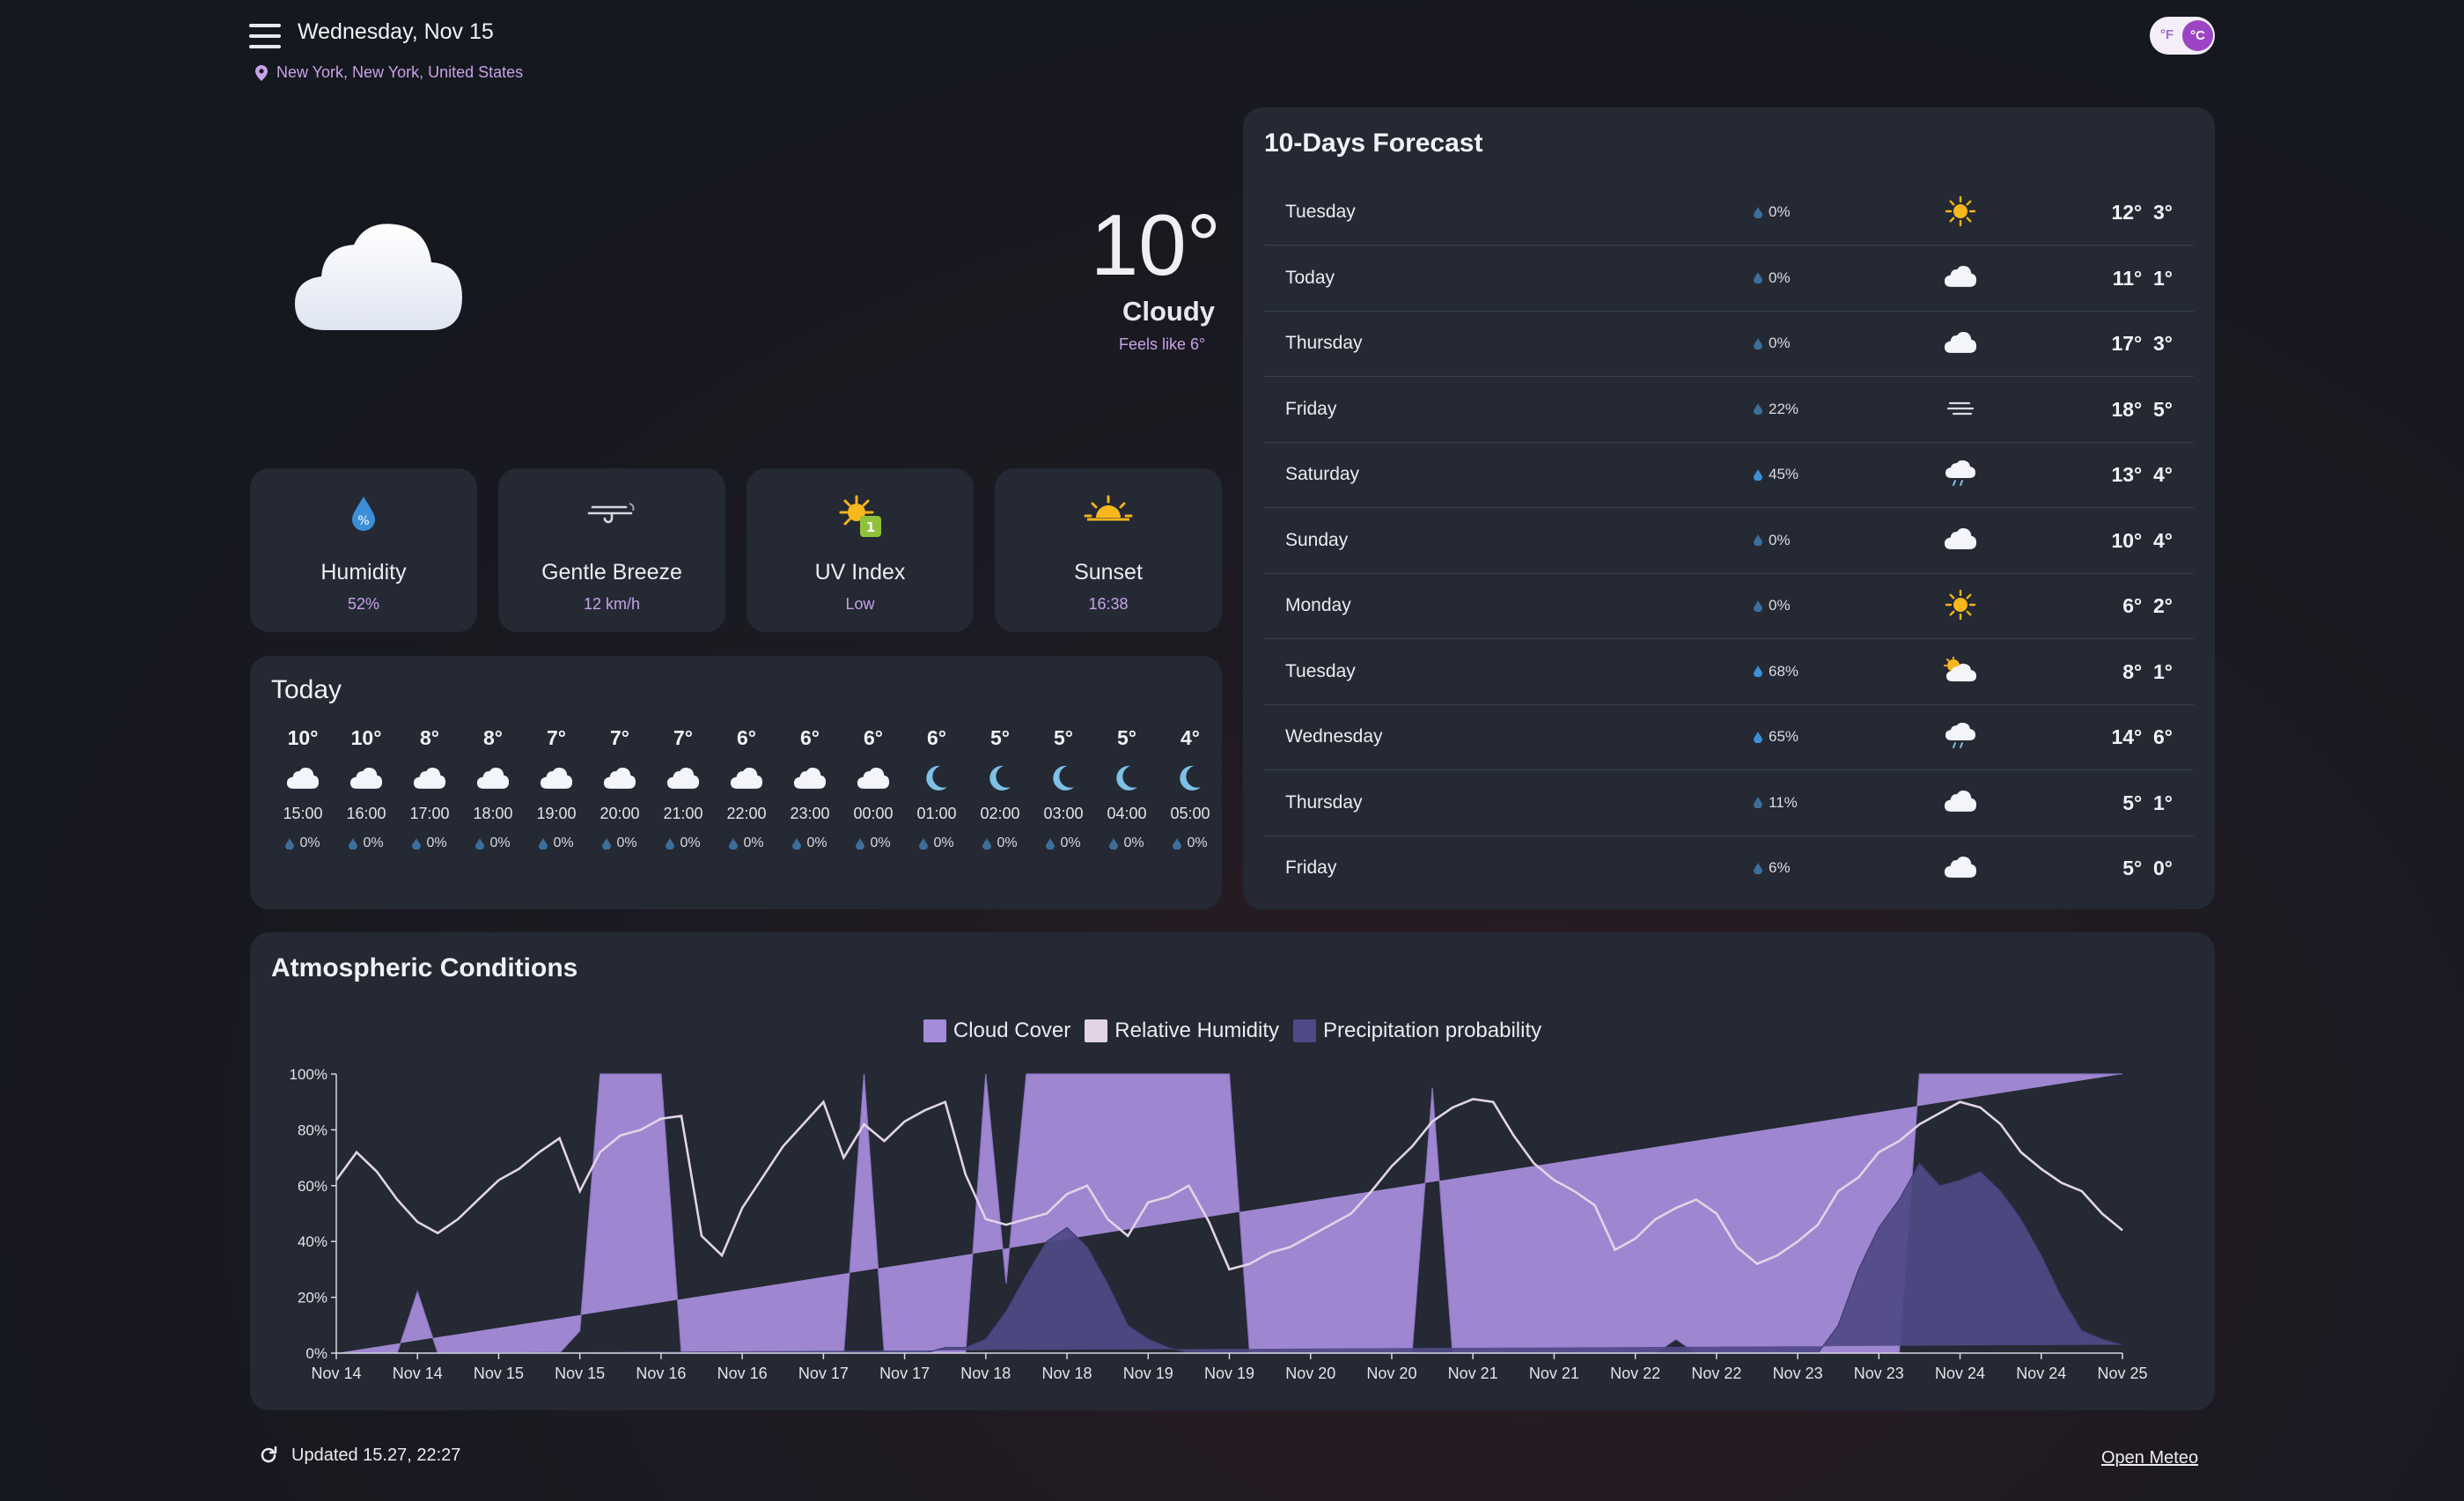  What do you see at coordinates (396, 32) in the screenshot?
I see `current-date: Wednesday, Nov 15` at bounding box center [396, 32].